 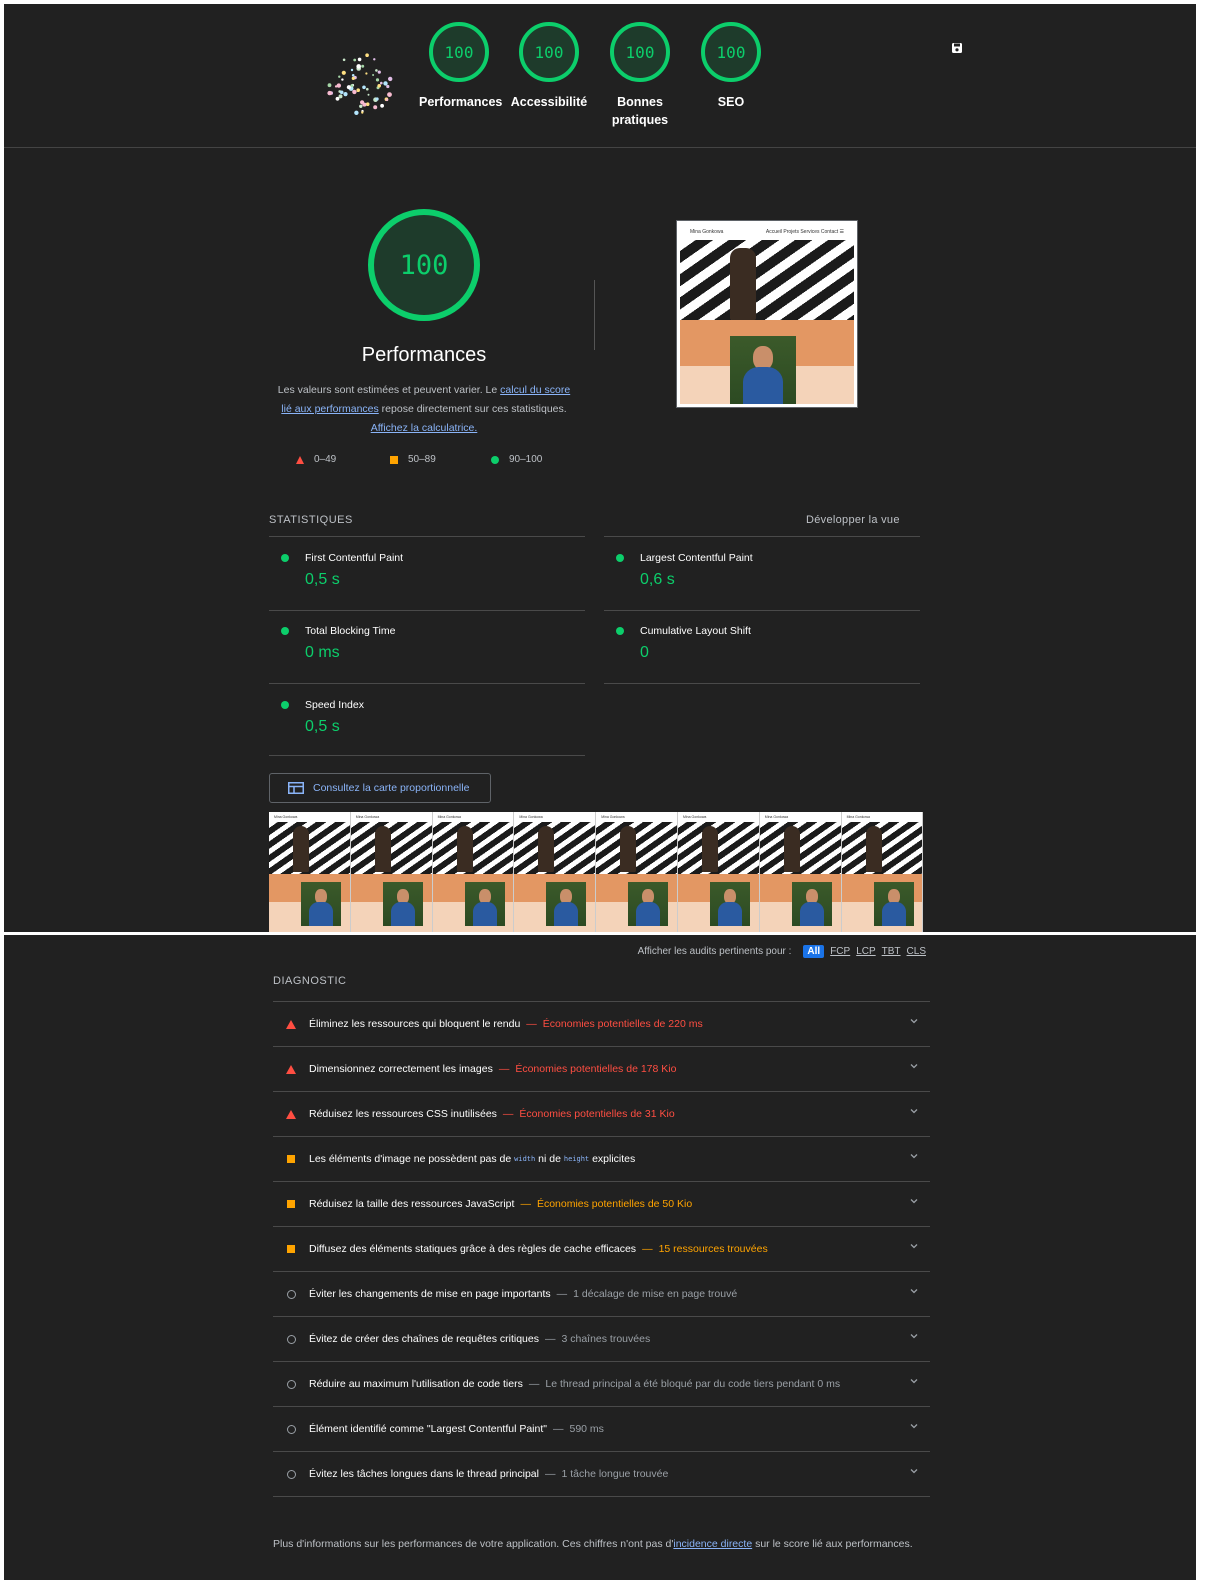 What do you see at coordinates (334, 705) in the screenshot?
I see `metric-name: Speed Index` at bounding box center [334, 705].